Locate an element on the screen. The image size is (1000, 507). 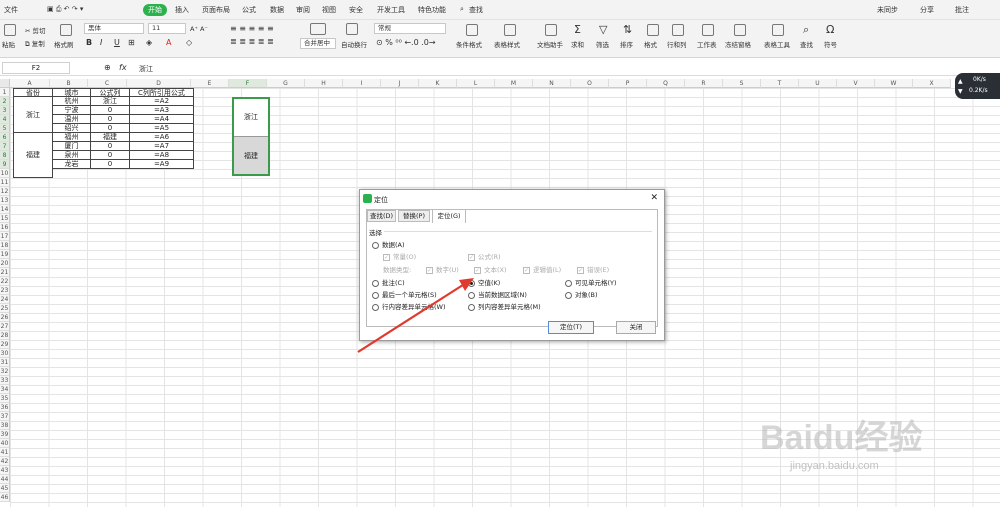
watermark-logo: Baidu经验 is located at coordinates (841, 438).